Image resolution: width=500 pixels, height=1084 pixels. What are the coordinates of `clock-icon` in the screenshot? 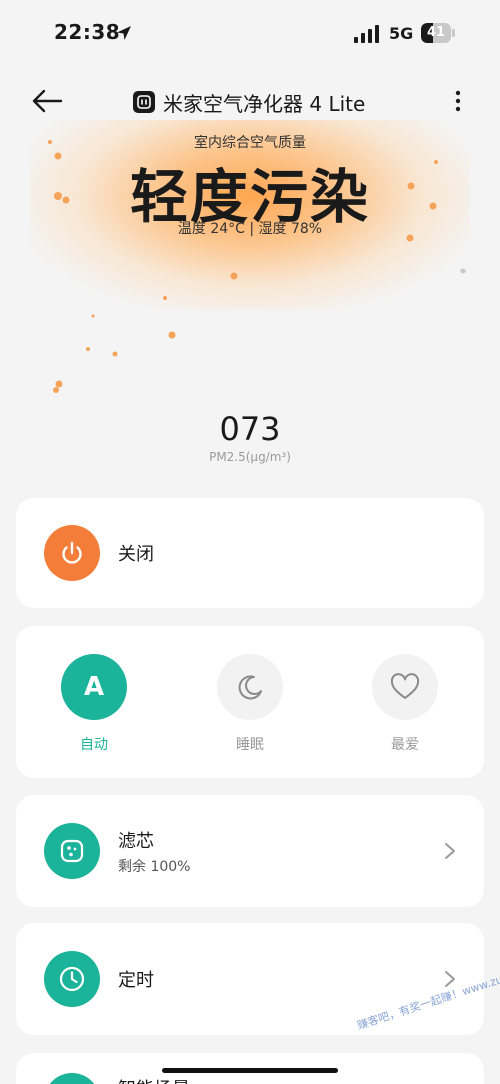 It's located at (72, 979).